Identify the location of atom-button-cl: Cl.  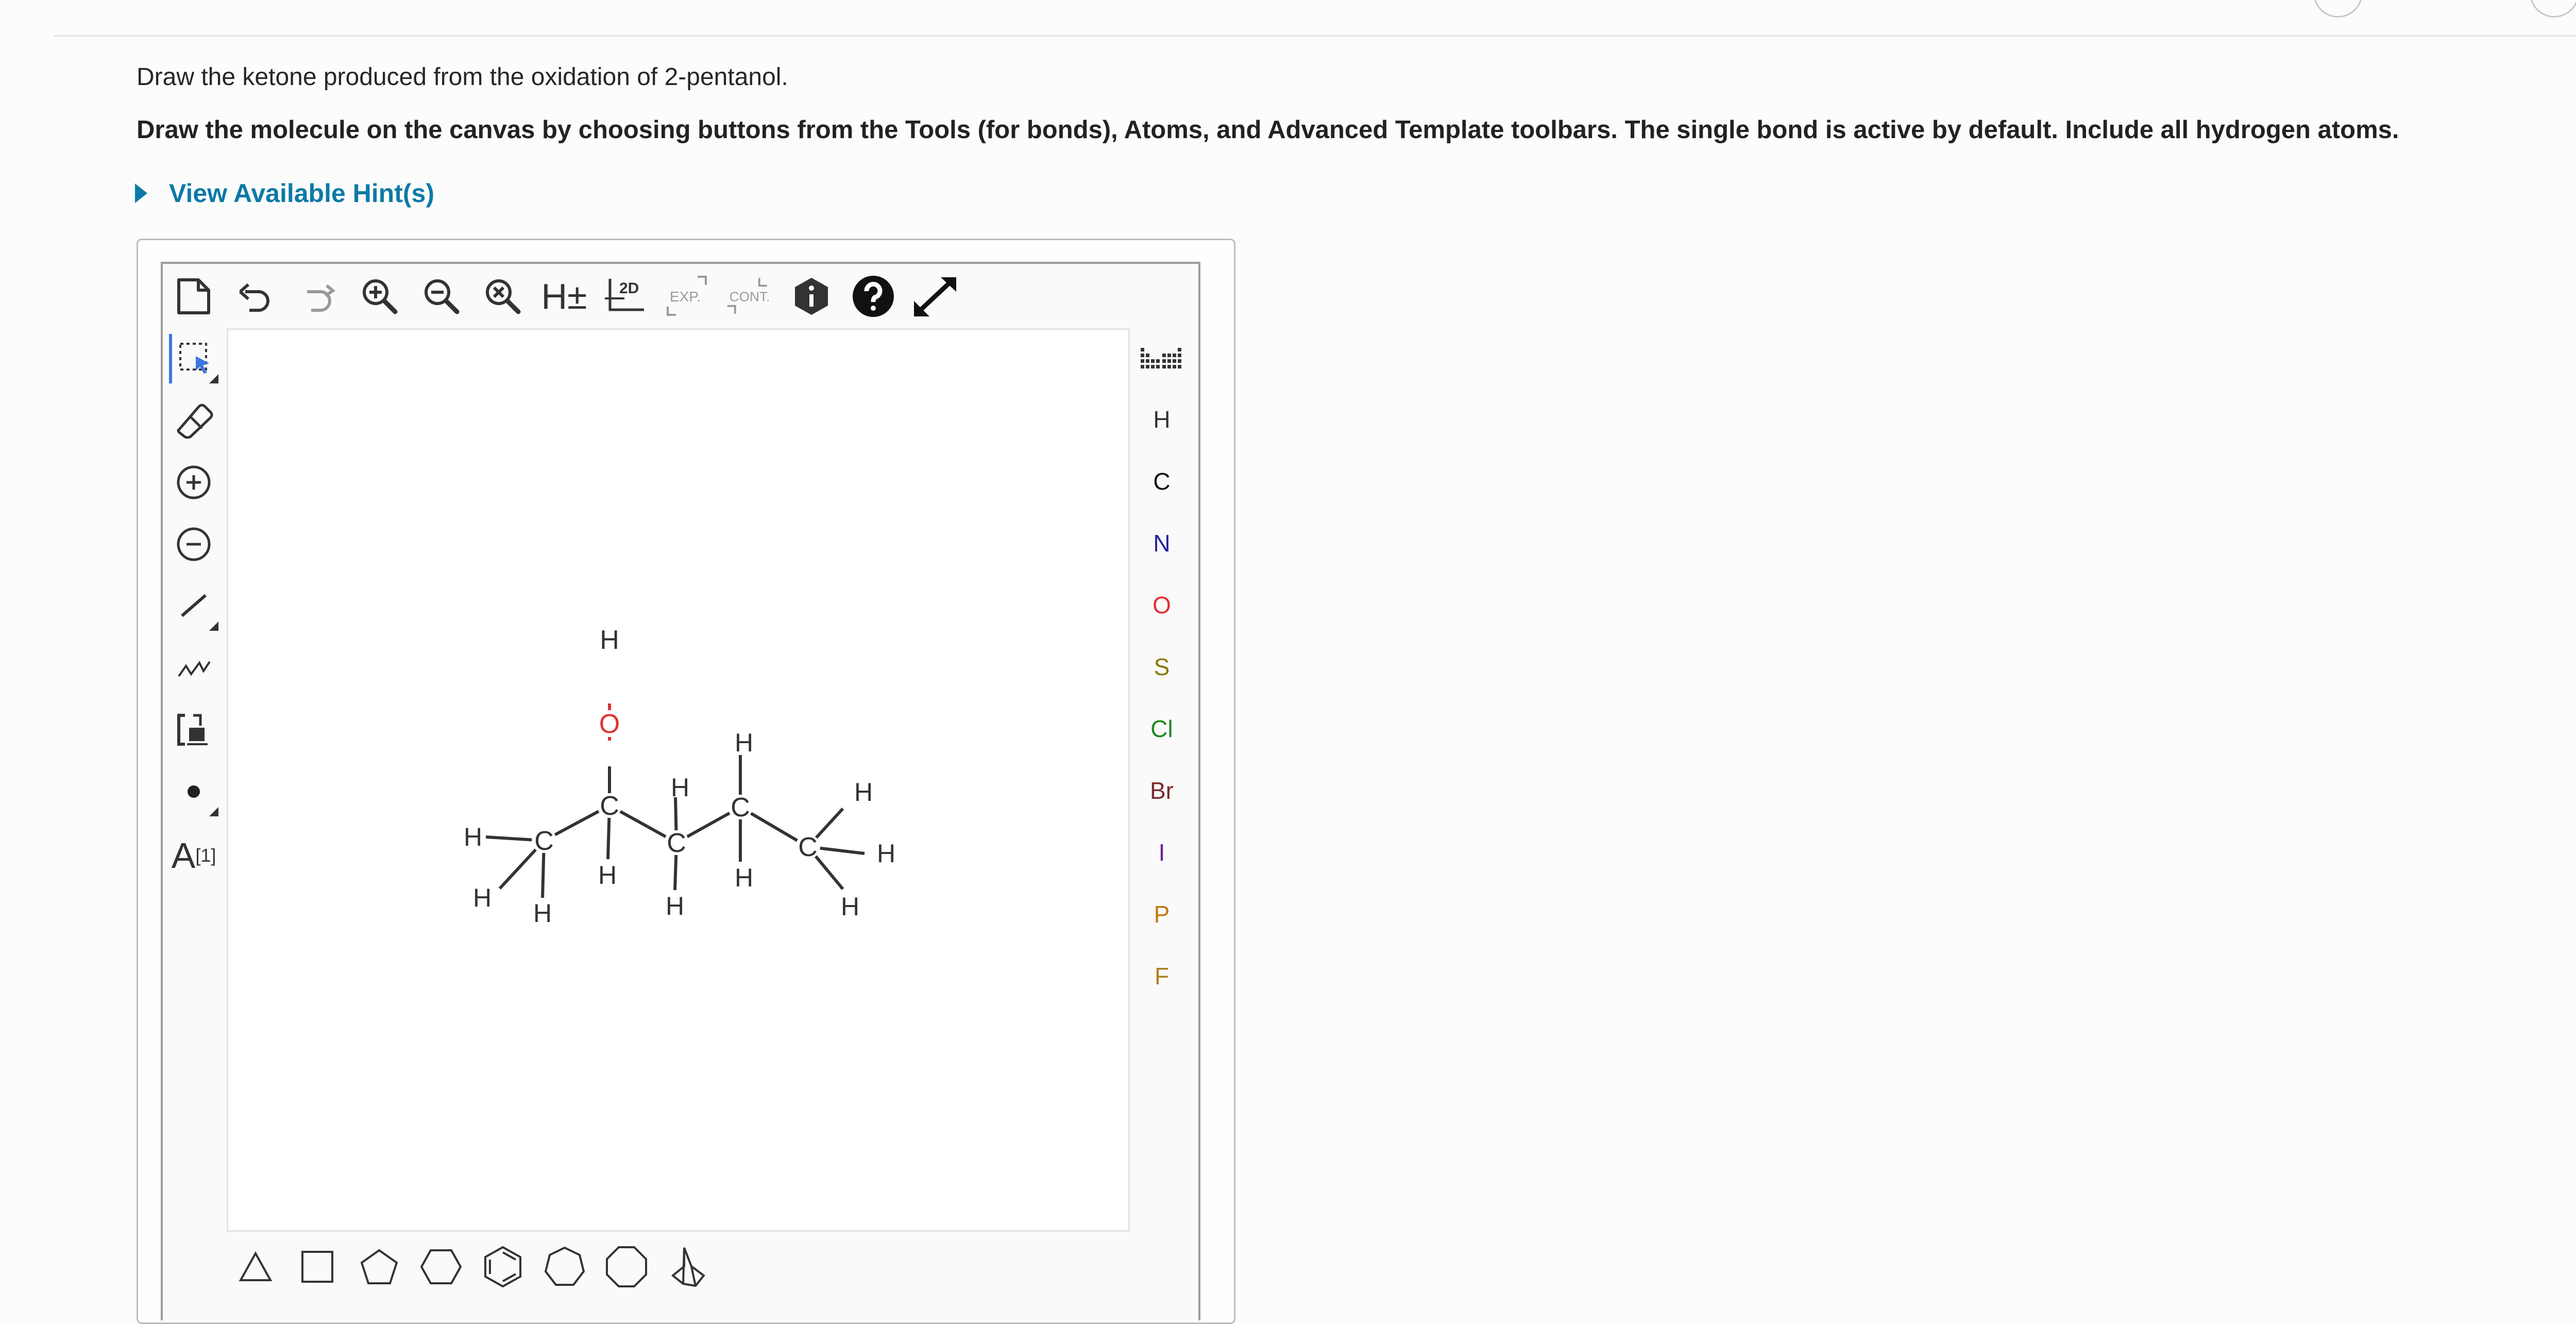
(1162, 728).